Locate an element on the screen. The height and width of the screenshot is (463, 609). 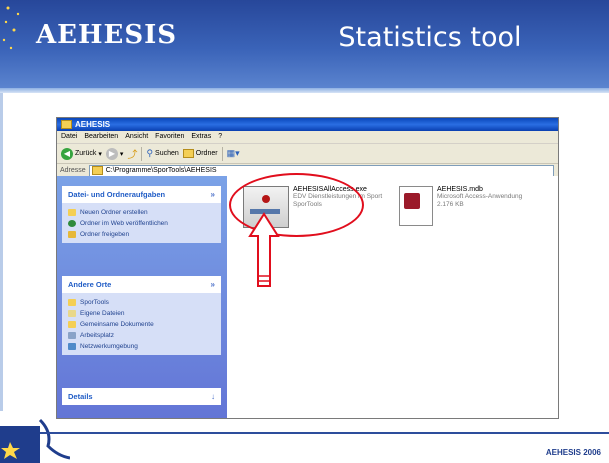
menu-item-extras: Extras is located at coordinates (201, 137).